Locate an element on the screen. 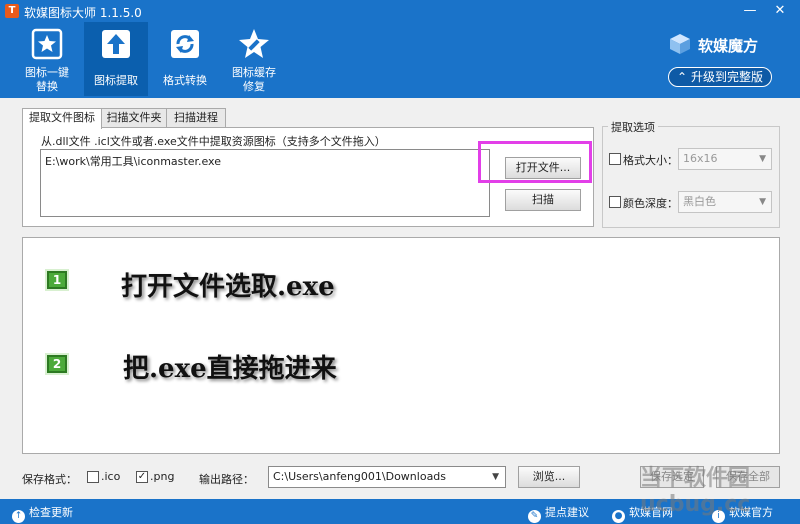 This screenshot has height=524, width=800. output-path-label: 输出路径： is located at coordinates (226, 479).